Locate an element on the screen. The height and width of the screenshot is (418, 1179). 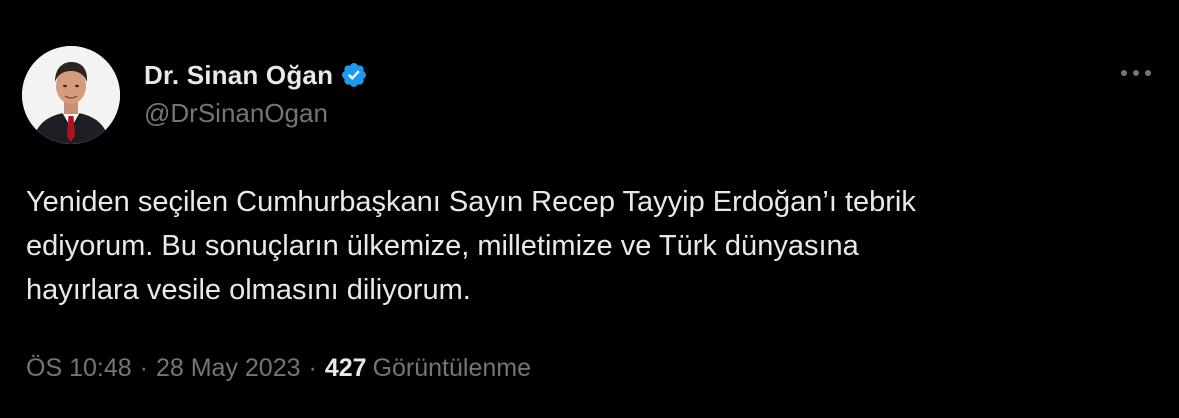
author-handle: @DrSinanOgan is located at coordinates (236, 113).